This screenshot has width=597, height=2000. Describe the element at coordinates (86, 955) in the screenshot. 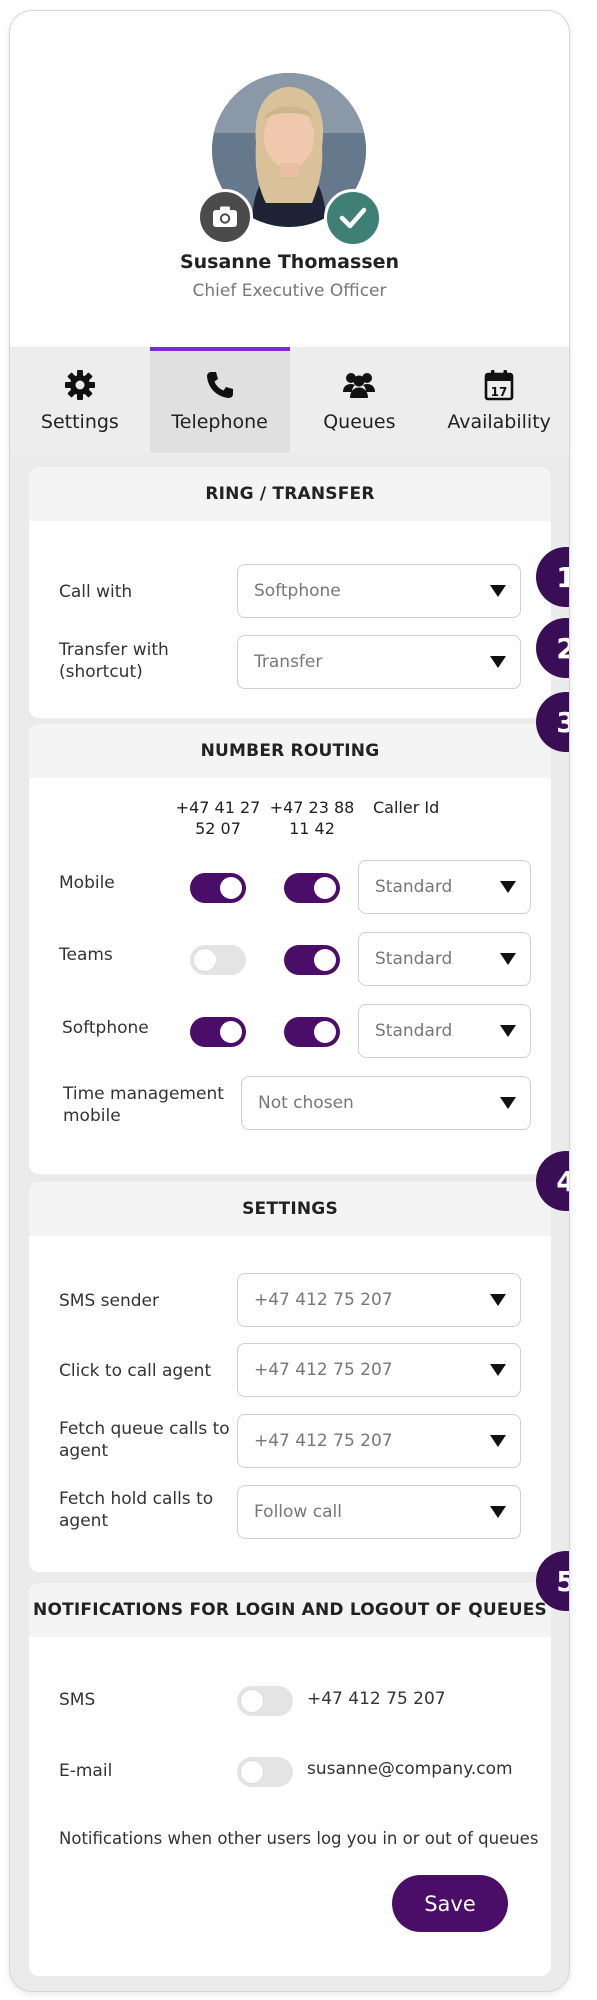

I see `routing-row-label-teams: Teams` at that location.